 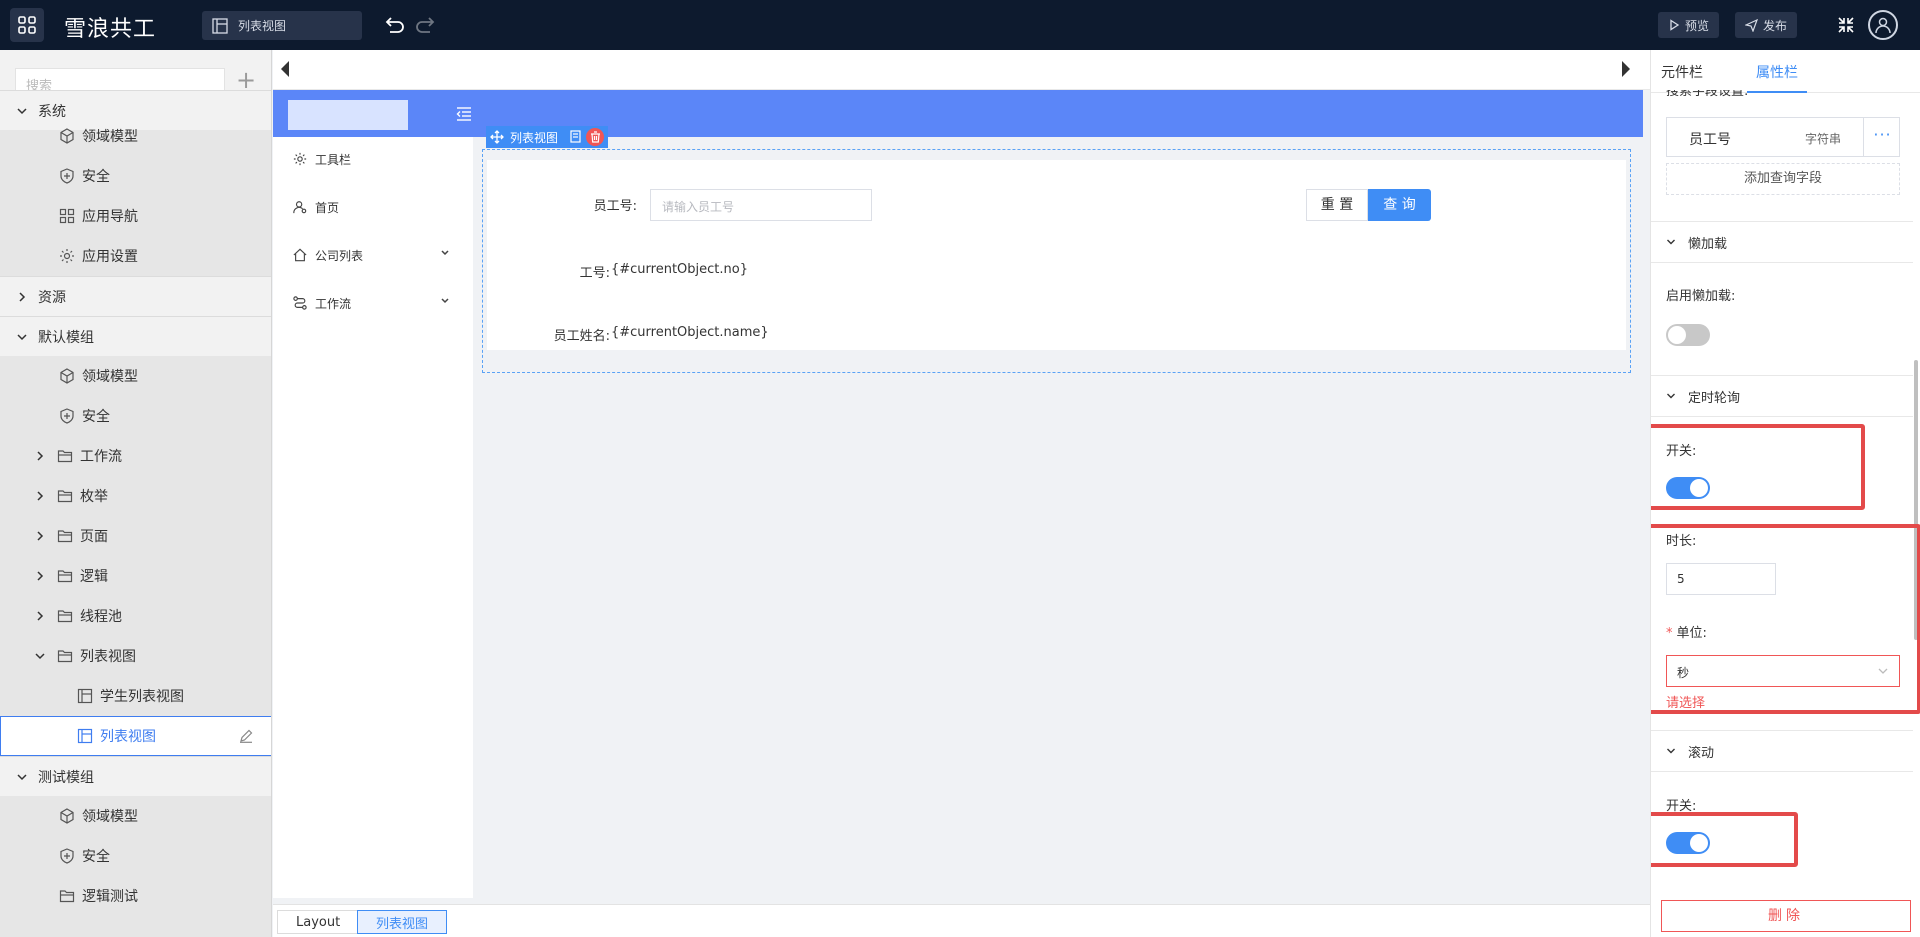 I want to click on trash-icon, so click(x=595, y=137).